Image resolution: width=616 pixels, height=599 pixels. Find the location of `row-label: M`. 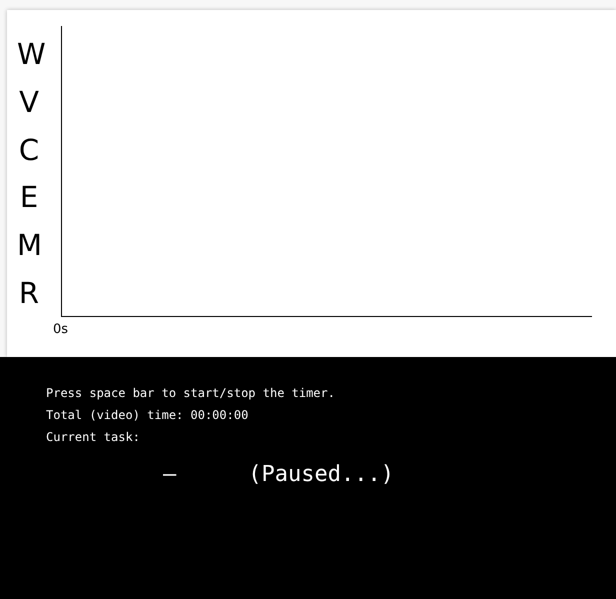

row-label: M is located at coordinates (29, 245).